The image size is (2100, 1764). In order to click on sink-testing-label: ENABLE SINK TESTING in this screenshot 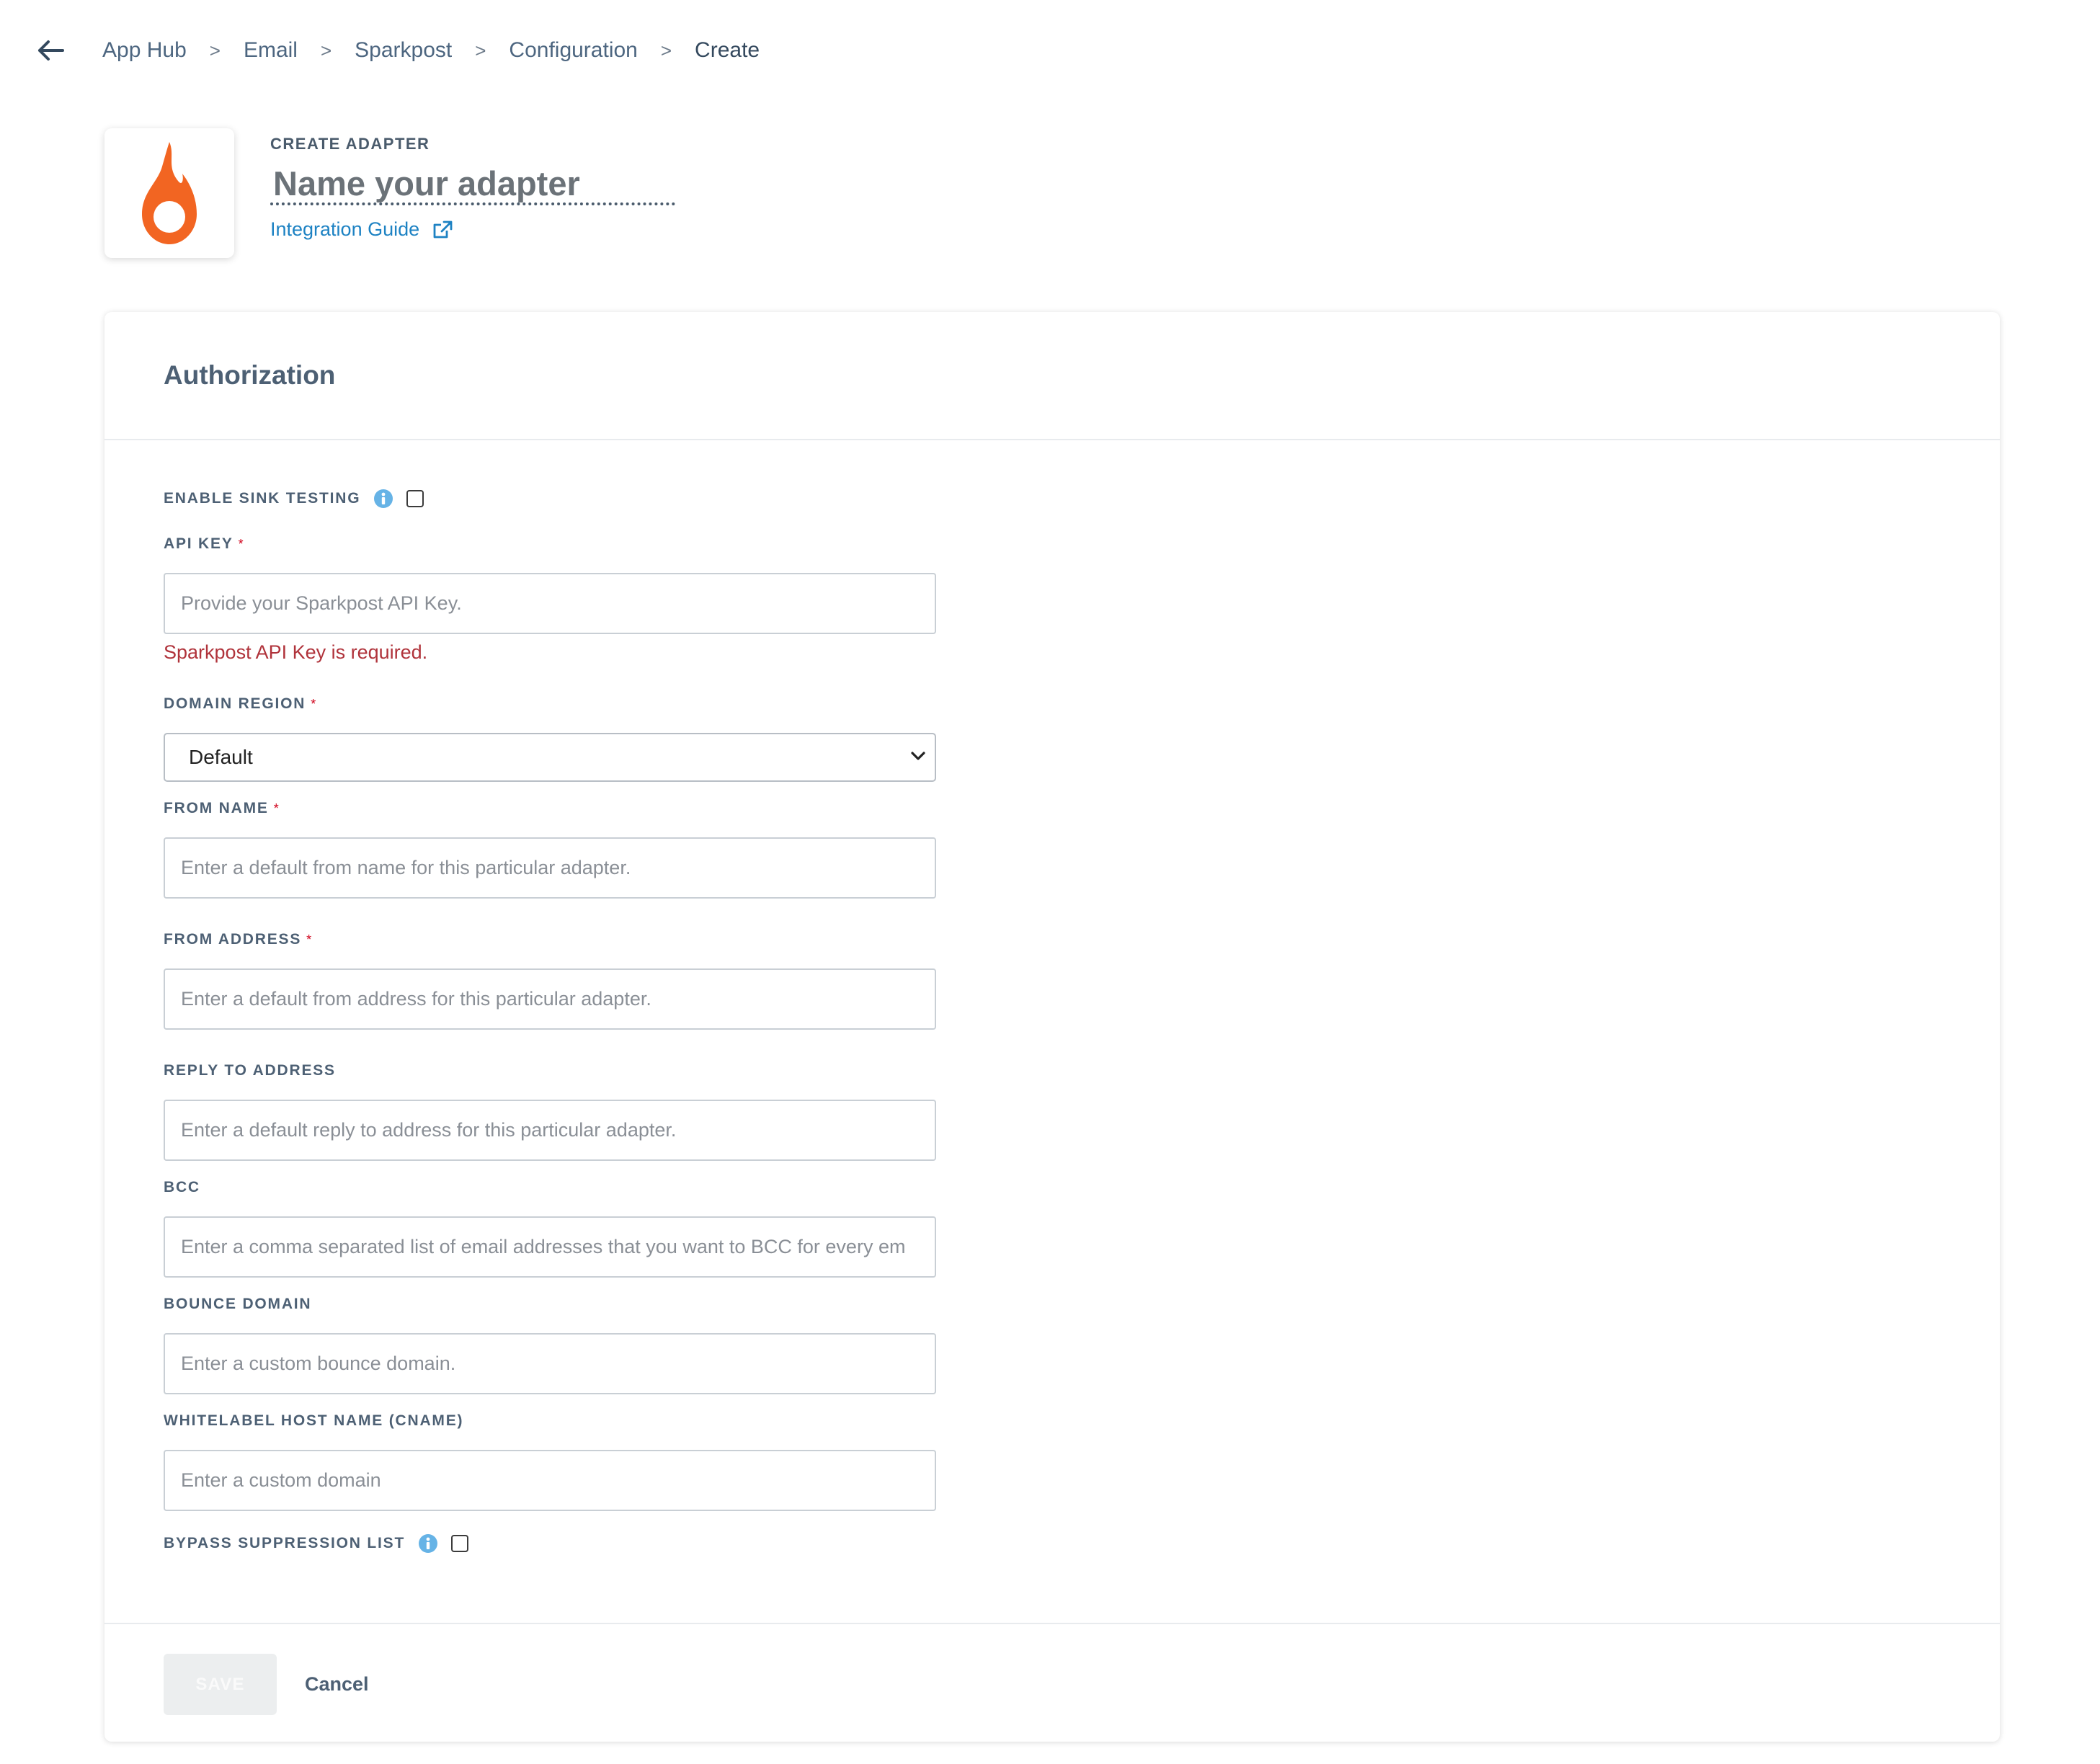, I will do `click(262, 499)`.